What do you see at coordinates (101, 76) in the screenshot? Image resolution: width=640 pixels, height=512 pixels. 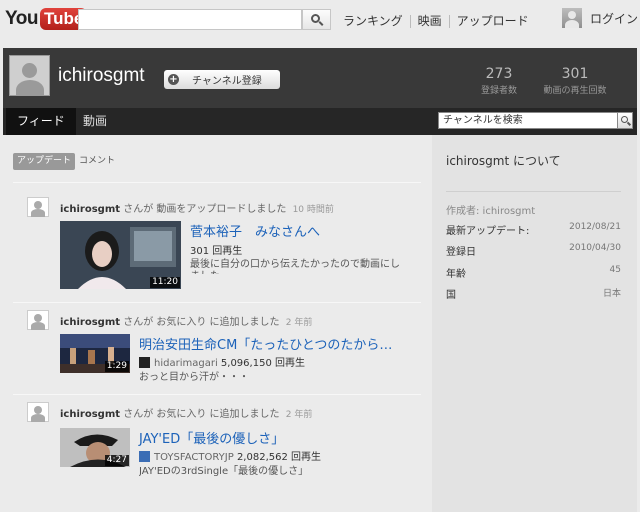 I see `channel-name: ichirosgmt` at bounding box center [101, 76].